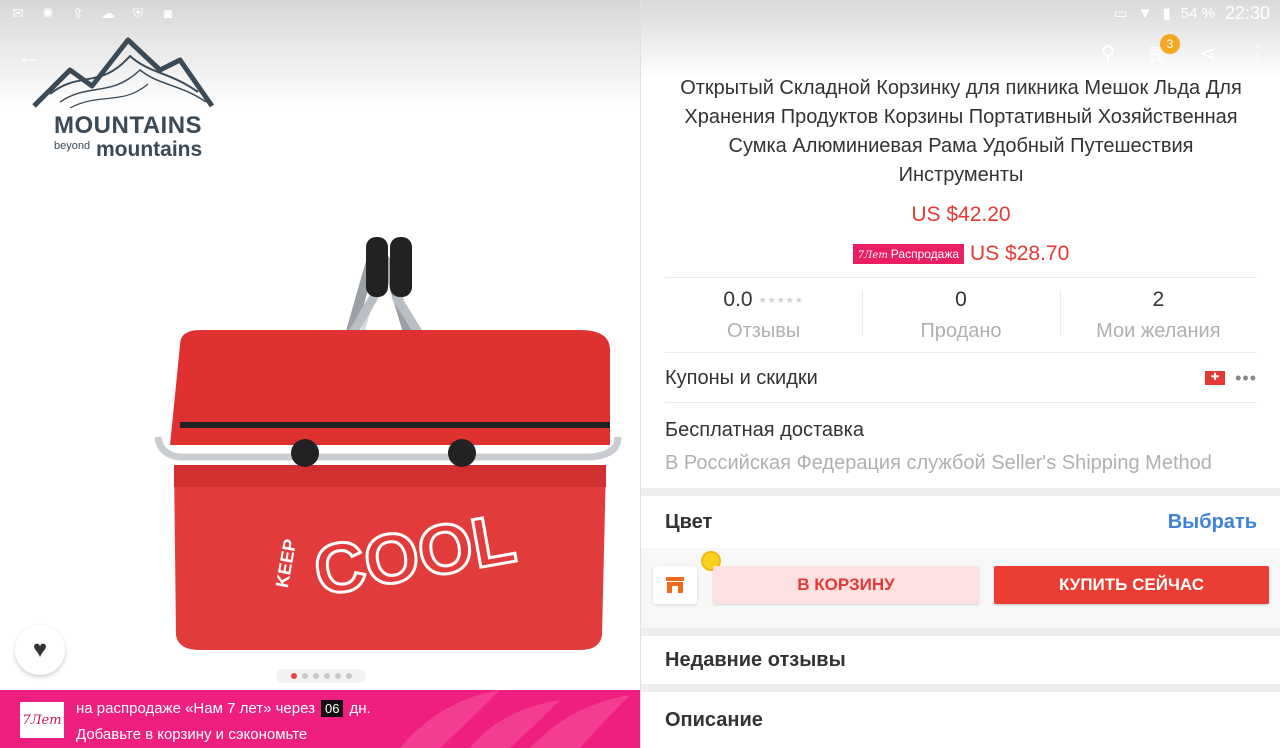 The width and height of the screenshot is (1280, 748). I want to click on upload-icon: ⇪, so click(78, 13).